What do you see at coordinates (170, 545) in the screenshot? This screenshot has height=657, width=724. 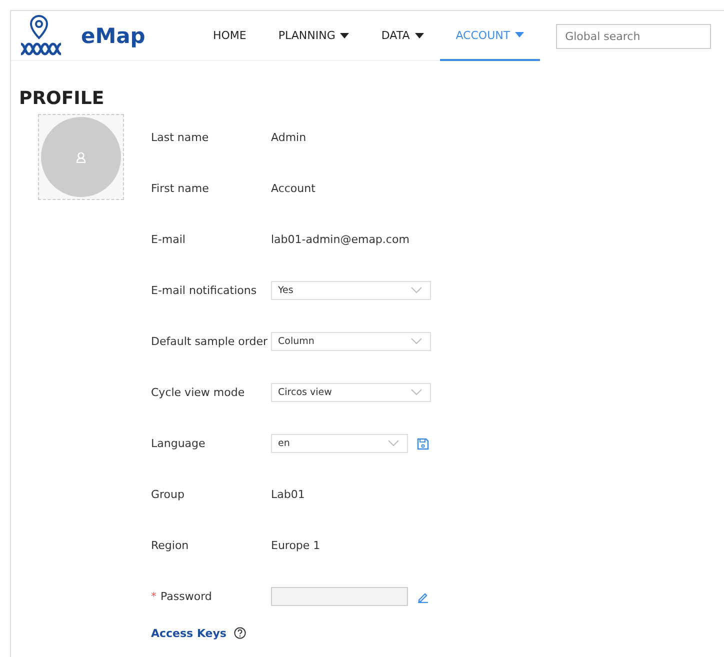 I see `field-label: Region` at bounding box center [170, 545].